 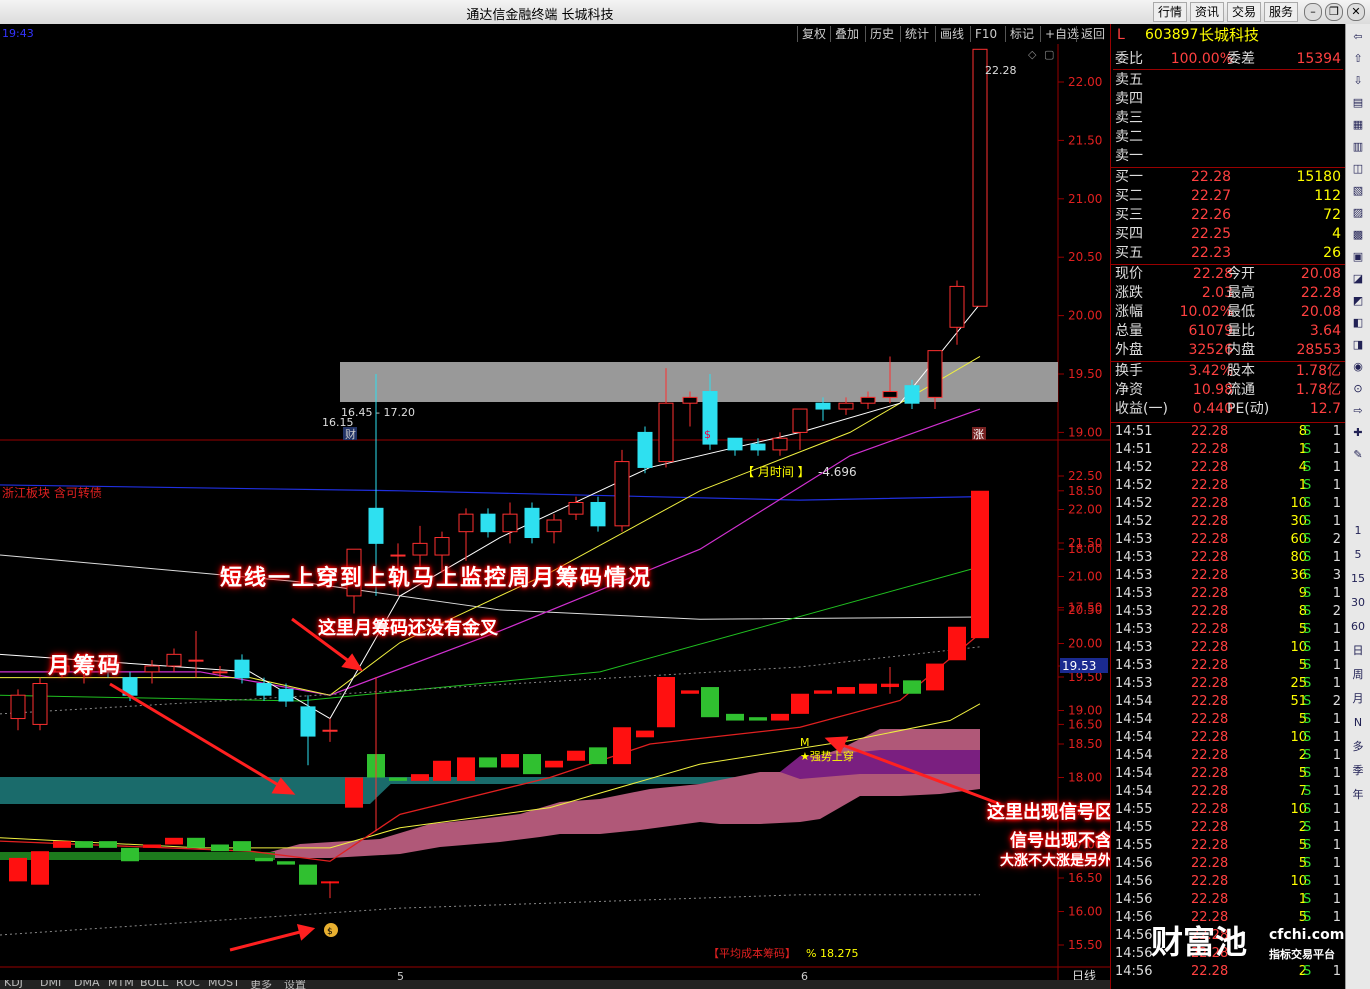 I want to click on period-button: 1, so click(x=1358, y=531).